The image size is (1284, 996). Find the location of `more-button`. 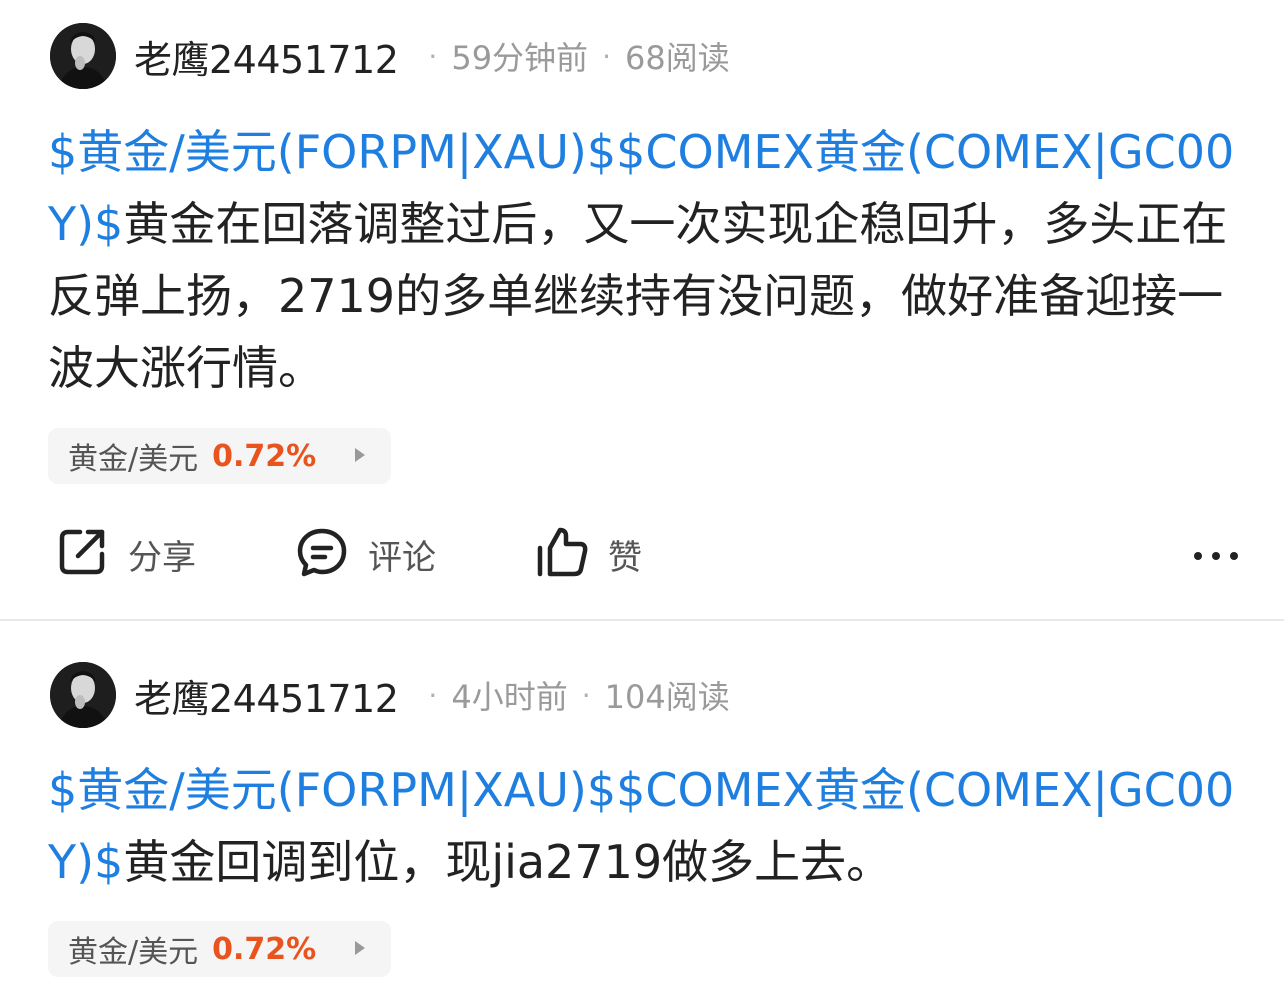

more-button is located at coordinates (1216, 558).